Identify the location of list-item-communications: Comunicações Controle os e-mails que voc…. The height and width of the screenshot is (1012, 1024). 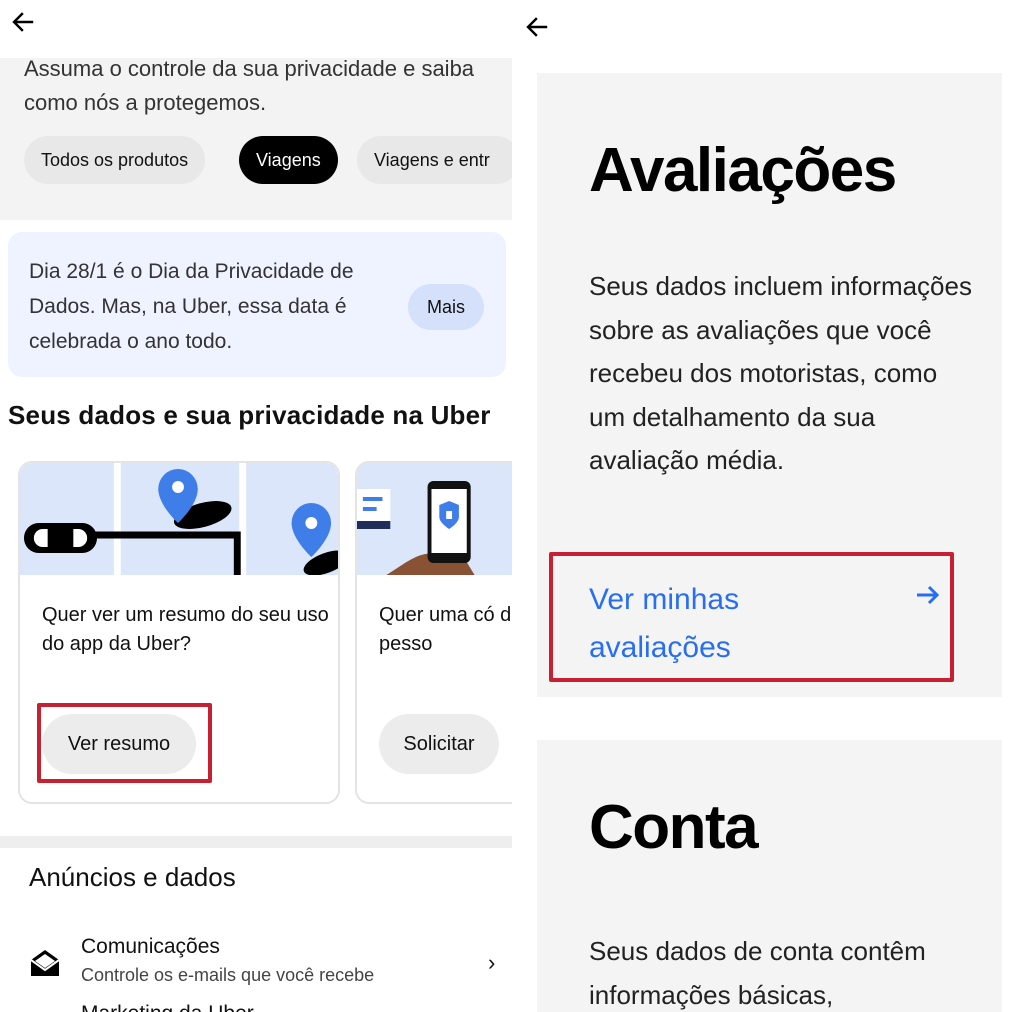
(256, 965).